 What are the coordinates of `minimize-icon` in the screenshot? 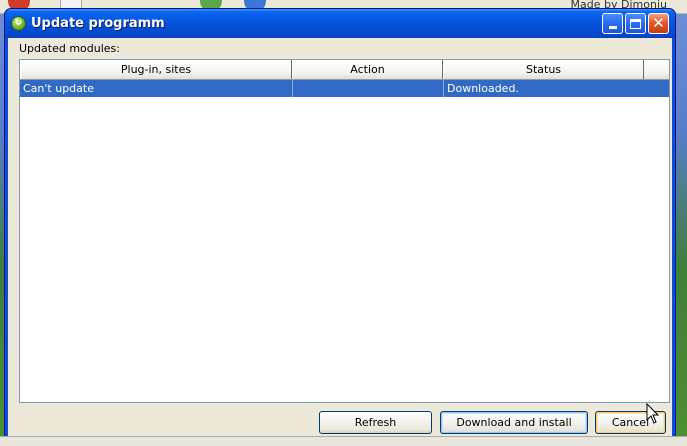 It's located at (612, 27).